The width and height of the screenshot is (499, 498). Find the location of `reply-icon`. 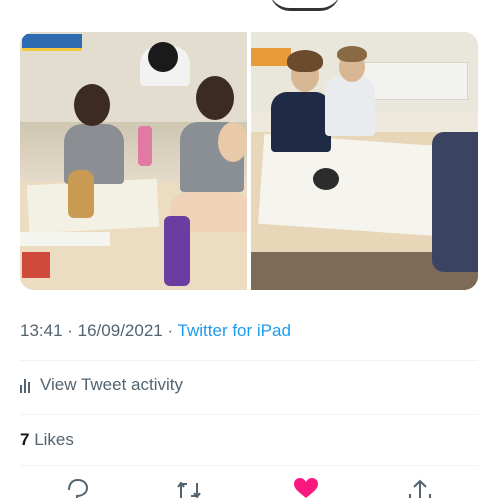

reply-icon is located at coordinates (78, 488).